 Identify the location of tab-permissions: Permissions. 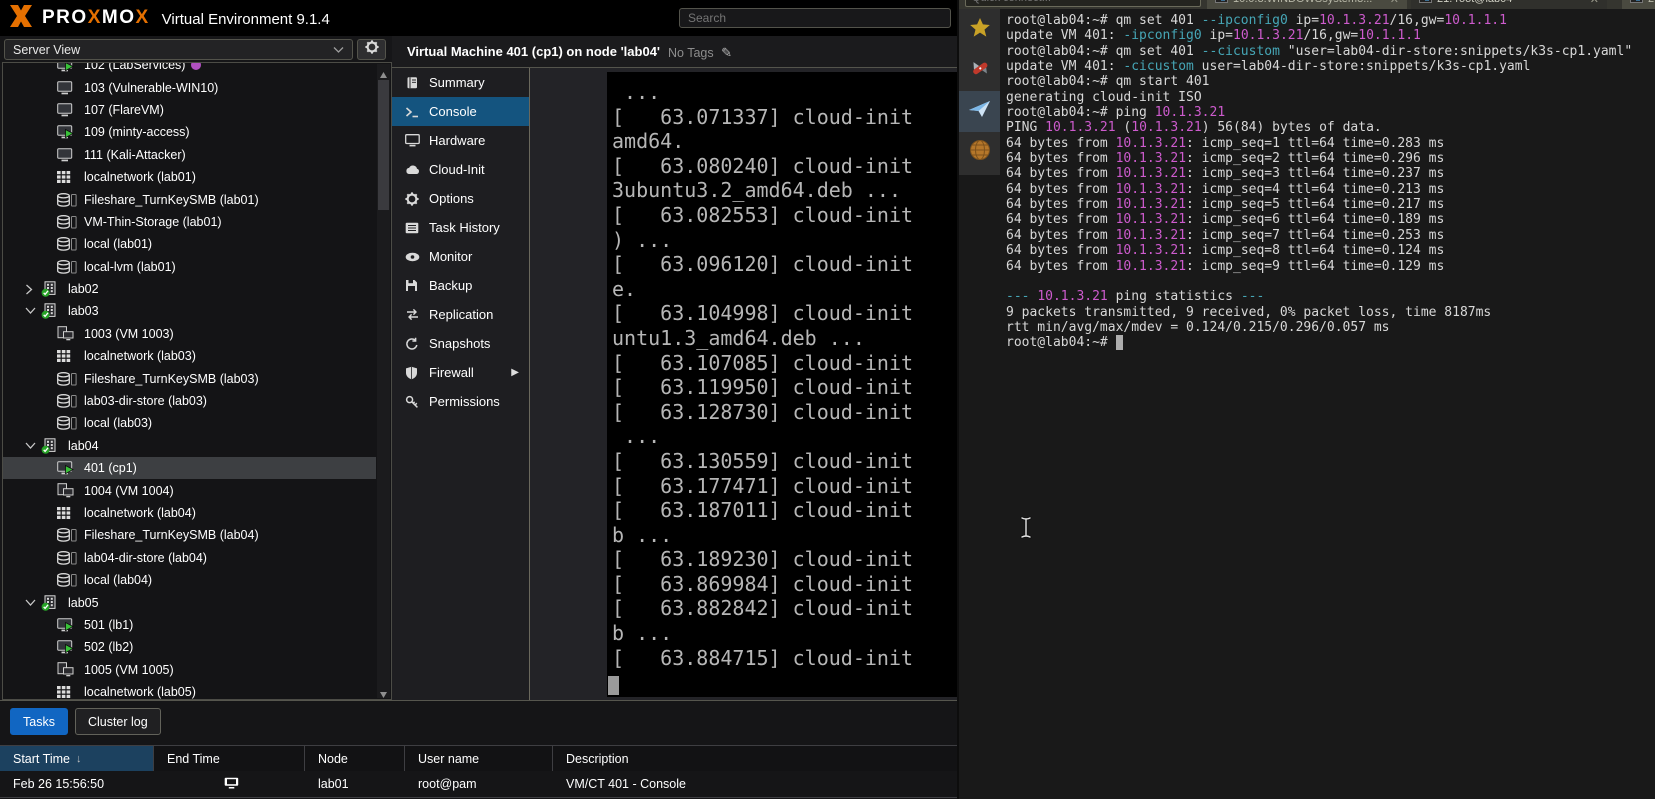
(460, 401).